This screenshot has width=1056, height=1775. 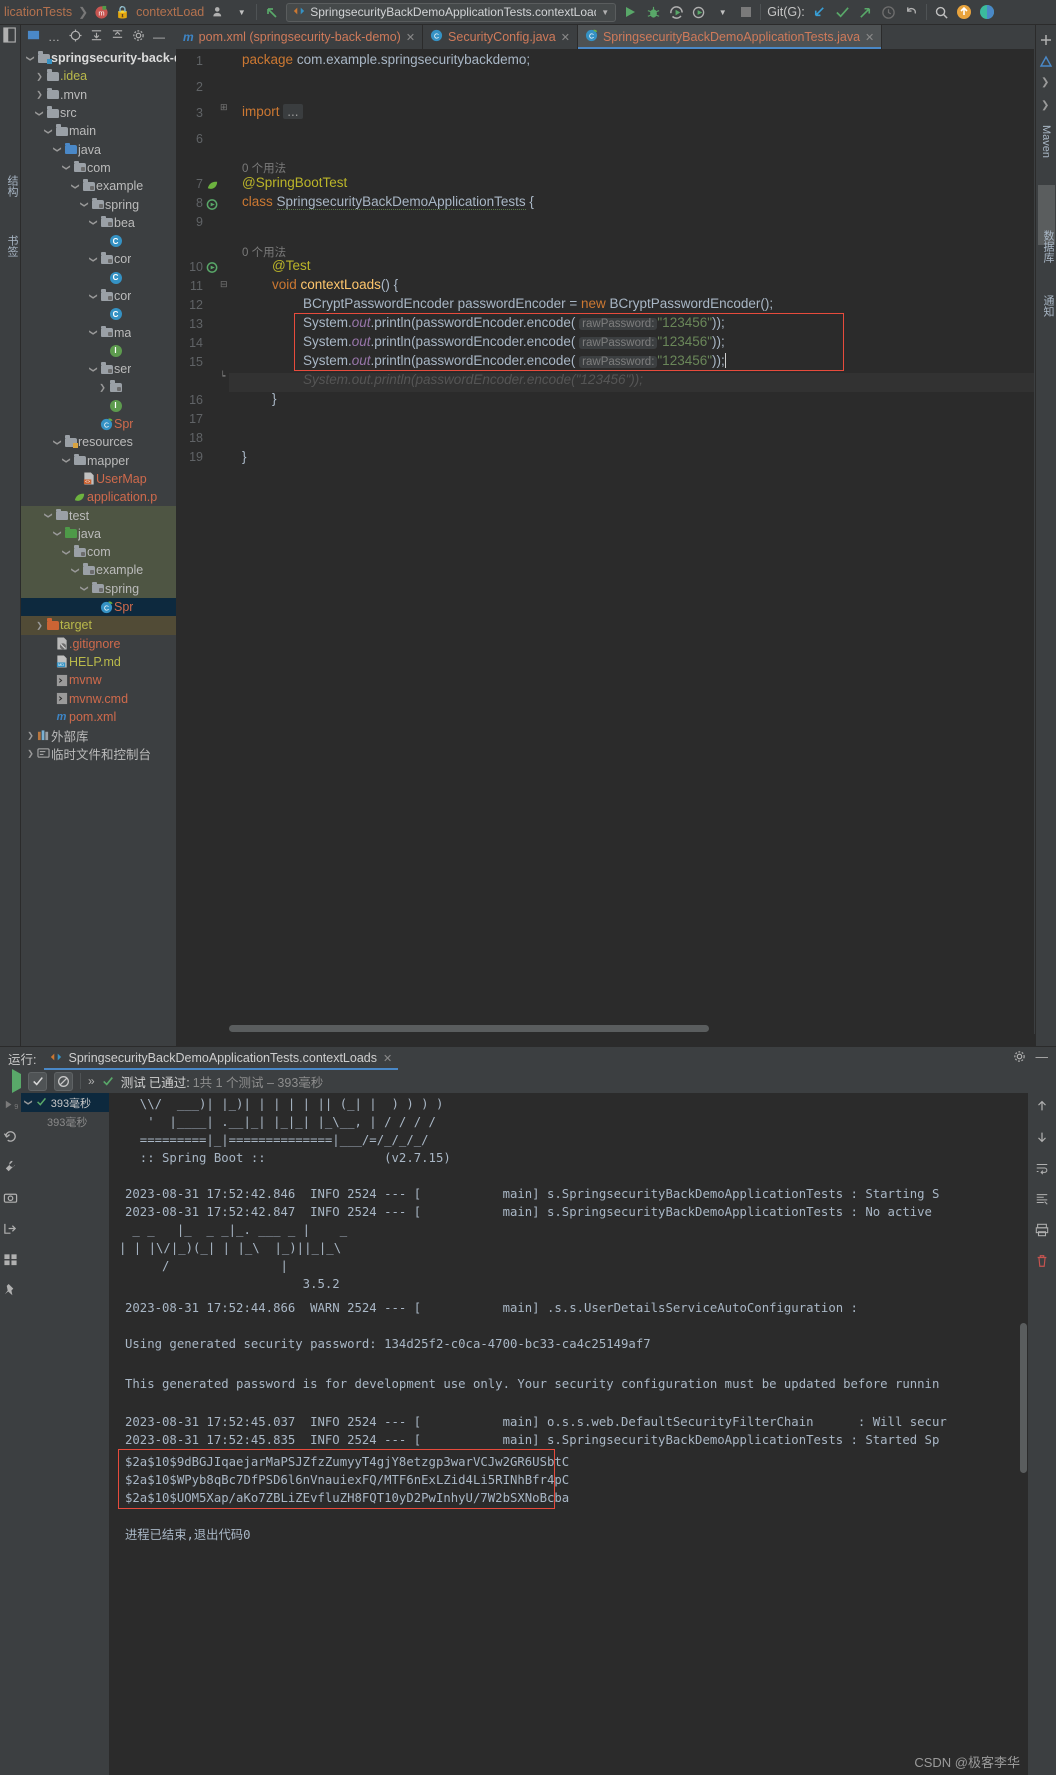 What do you see at coordinates (65, 1434) in the screenshot?
I see `test-results-tree: ❯ 393毫秒 393毫秒` at bounding box center [65, 1434].